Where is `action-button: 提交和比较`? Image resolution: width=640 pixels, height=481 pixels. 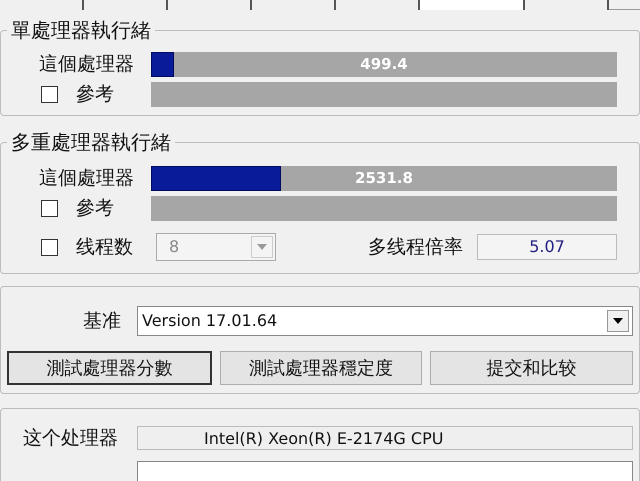 action-button: 提交和比较 is located at coordinates (532, 368).